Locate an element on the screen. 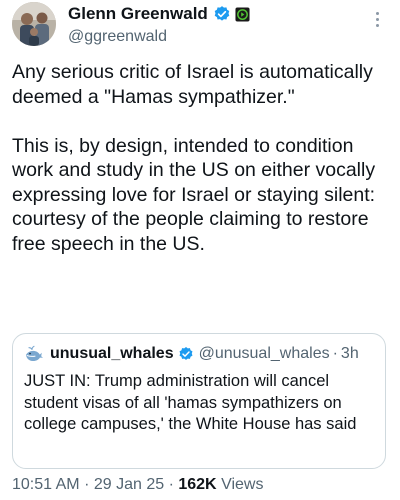 The width and height of the screenshot is (400, 500). author-display-name: Glenn Greenwald is located at coordinates (138, 14).